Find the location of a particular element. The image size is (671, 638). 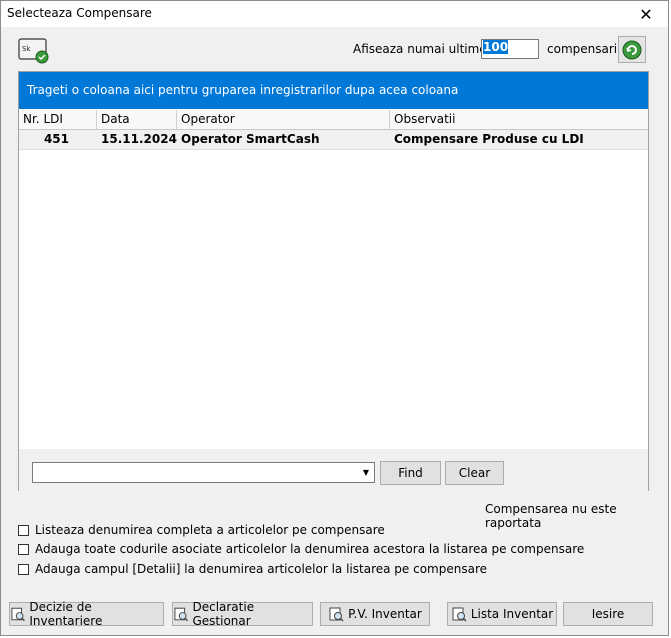

find-input: ▼ is located at coordinates (203, 472).